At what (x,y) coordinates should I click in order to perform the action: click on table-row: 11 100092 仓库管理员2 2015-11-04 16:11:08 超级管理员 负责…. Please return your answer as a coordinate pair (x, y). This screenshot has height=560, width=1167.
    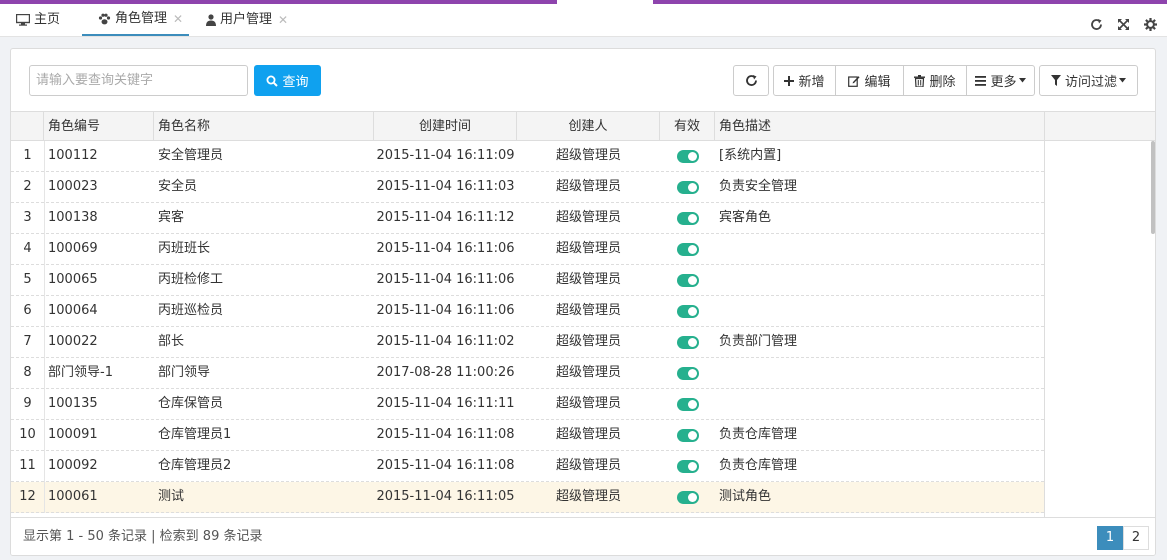
    Looking at the image, I should click on (527, 466).